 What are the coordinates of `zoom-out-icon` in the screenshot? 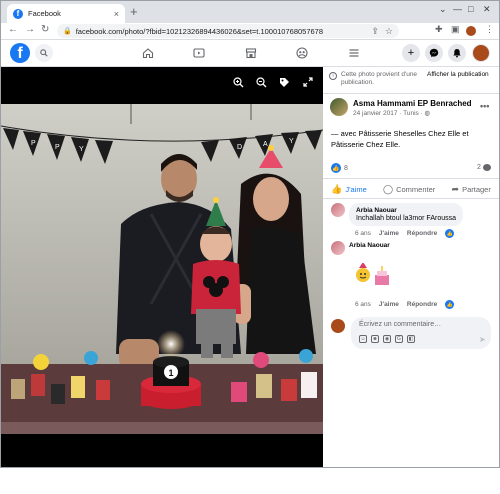 It's located at (261, 84).